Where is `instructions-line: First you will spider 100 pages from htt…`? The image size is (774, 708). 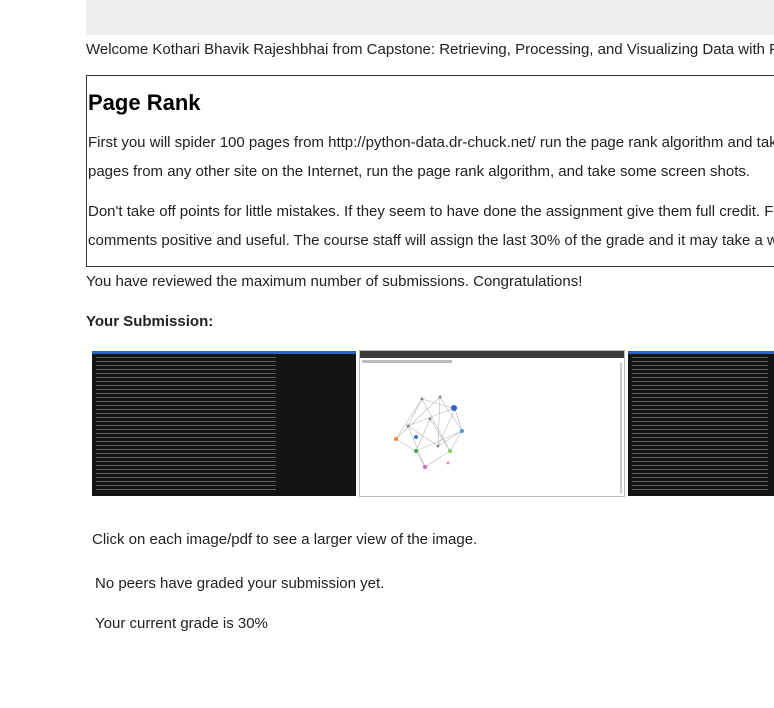
instructions-line: First you will spider 100 pages from htt… is located at coordinates (431, 142).